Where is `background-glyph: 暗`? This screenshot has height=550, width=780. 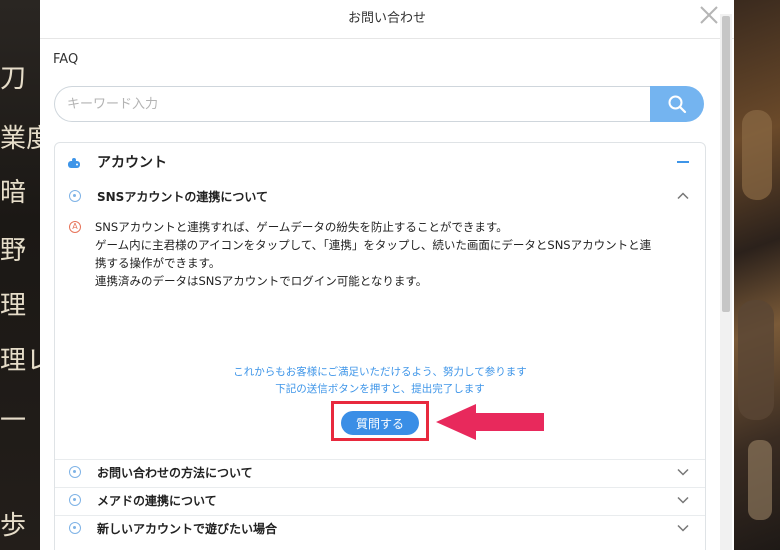 background-glyph: 暗 is located at coordinates (13, 193).